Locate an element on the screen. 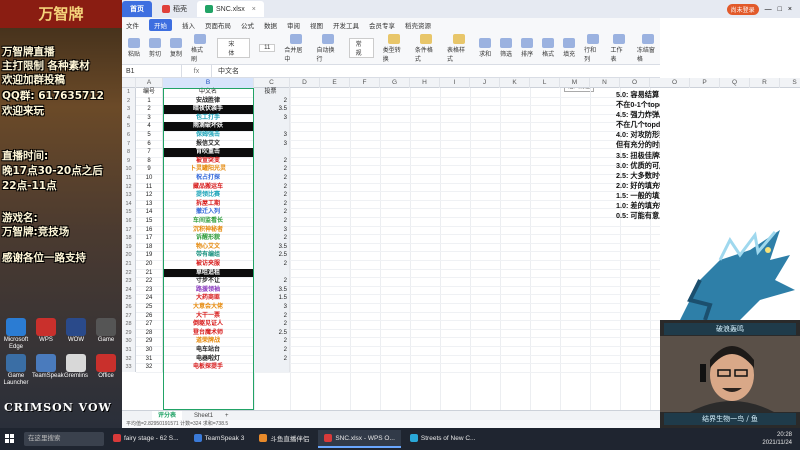  desktop-icon: Microsoft Edge is located at coordinates (16, 334).